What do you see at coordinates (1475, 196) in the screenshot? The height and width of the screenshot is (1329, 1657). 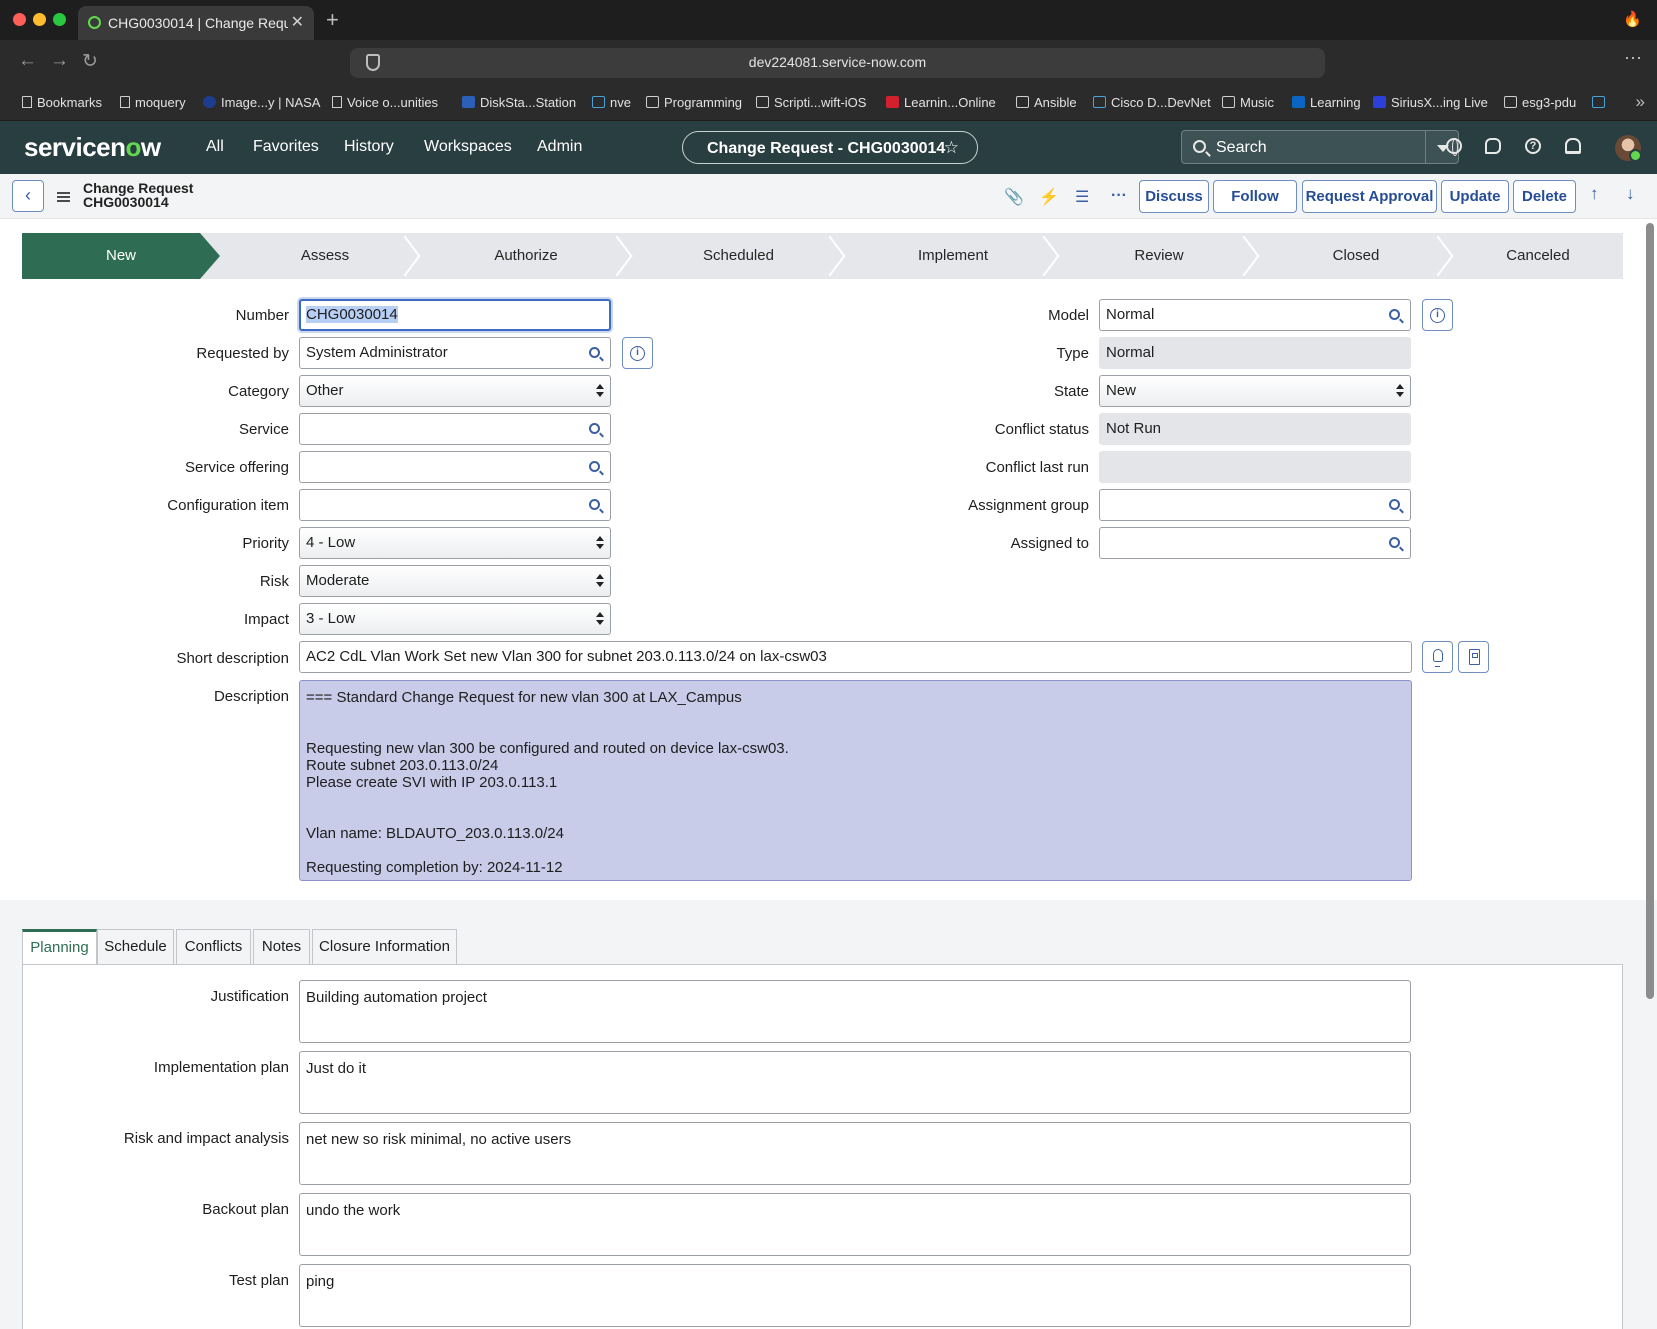 I see `update-button: Update` at bounding box center [1475, 196].